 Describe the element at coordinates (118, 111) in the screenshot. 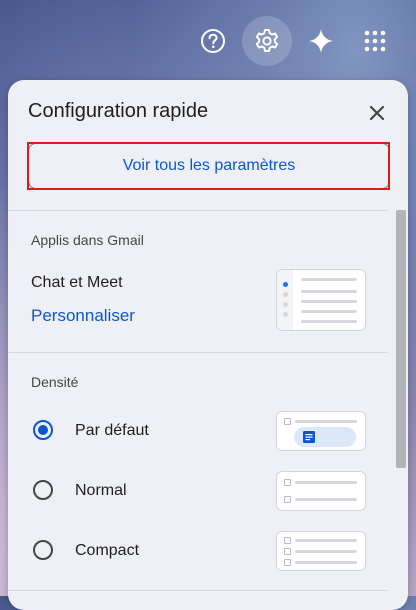

I see `panel-title: Configuration rapide` at that location.